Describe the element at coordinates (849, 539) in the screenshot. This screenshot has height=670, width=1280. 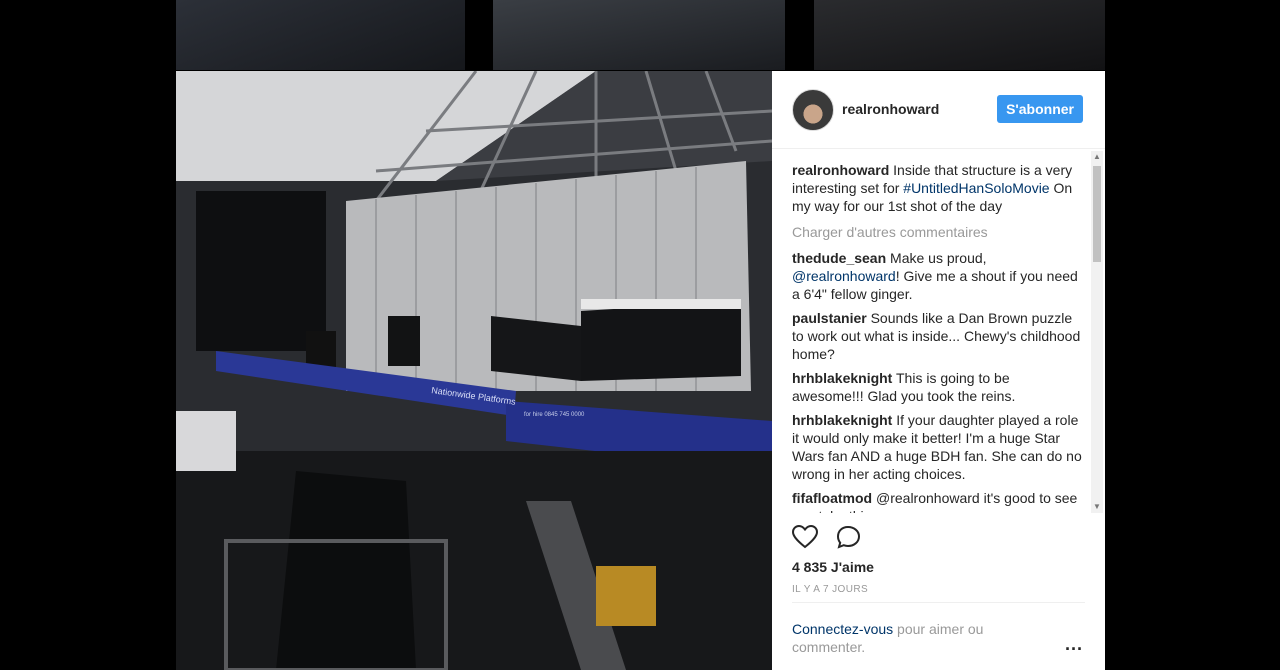
I see `speech-bubble-icon` at that location.